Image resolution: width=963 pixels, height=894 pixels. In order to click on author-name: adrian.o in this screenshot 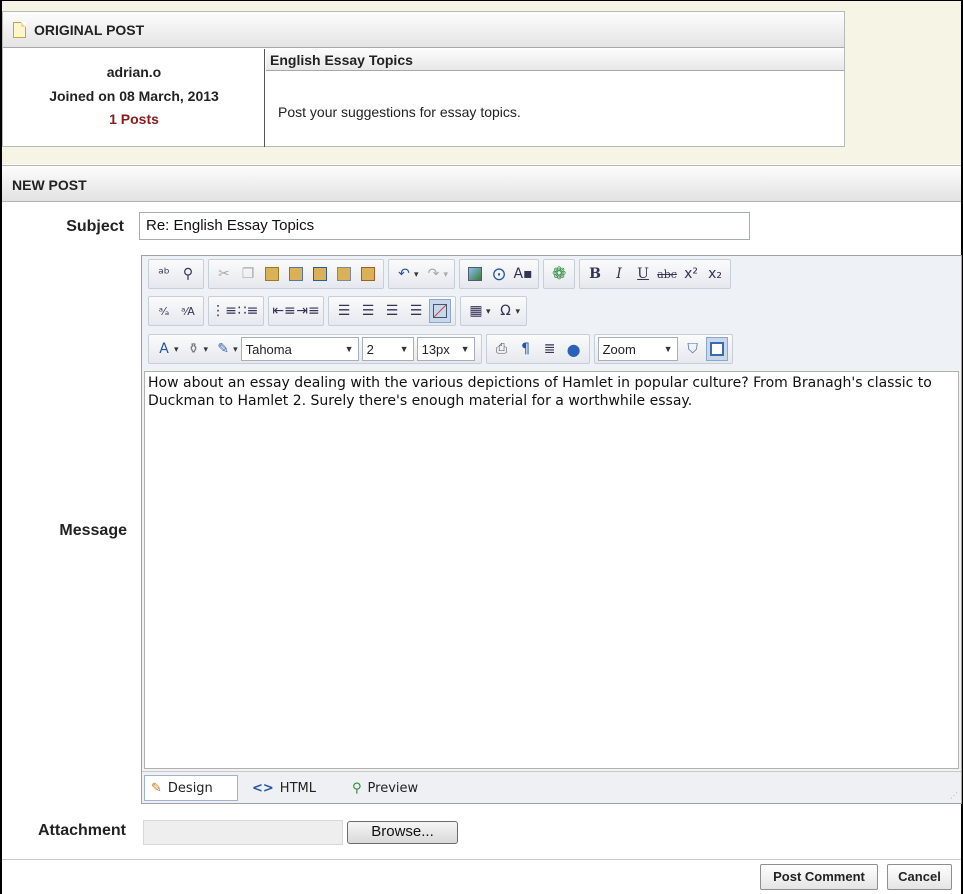, I will do `click(134, 72)`.